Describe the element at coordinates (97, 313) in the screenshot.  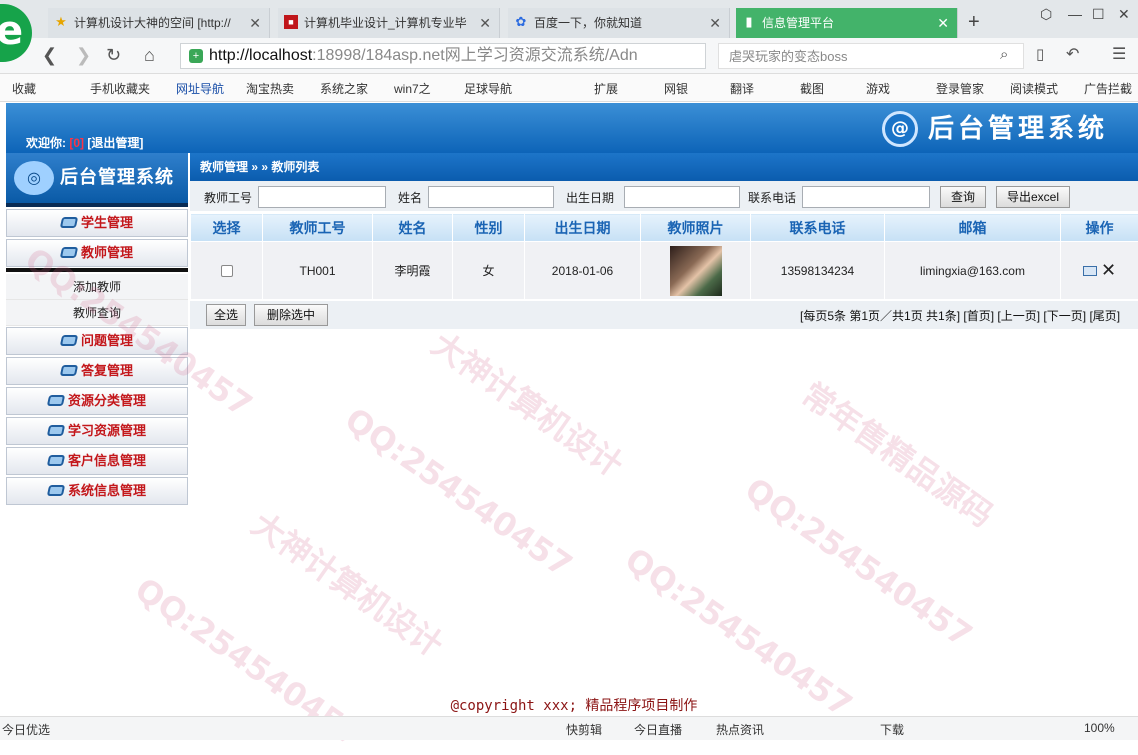
I see `submenu-query-teacher: 教师查询` at that location.